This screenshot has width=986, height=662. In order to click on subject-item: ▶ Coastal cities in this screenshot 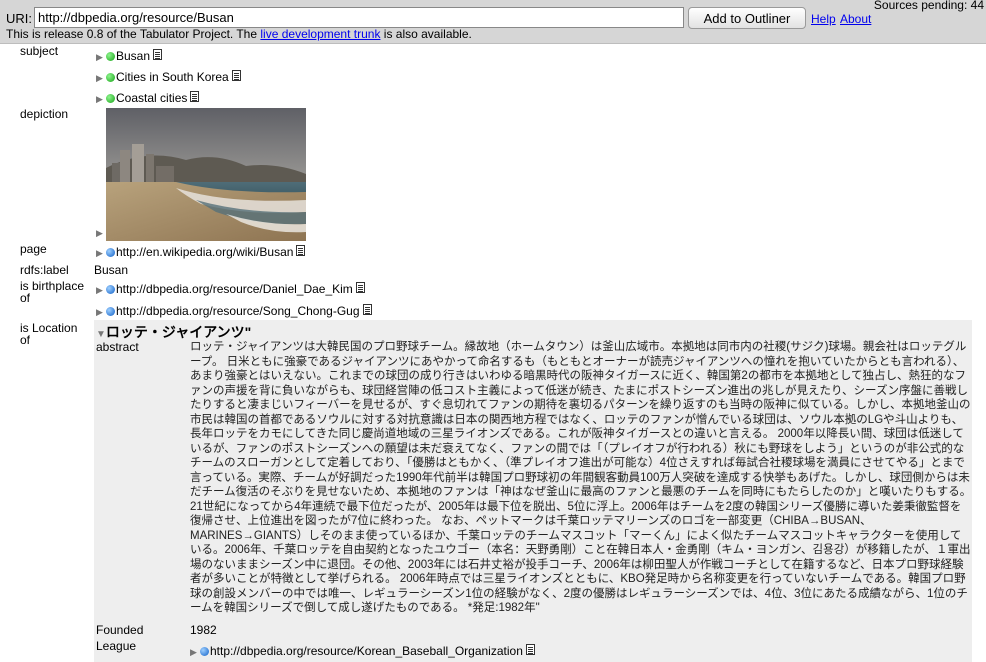, I will do `click(148, 98)`.